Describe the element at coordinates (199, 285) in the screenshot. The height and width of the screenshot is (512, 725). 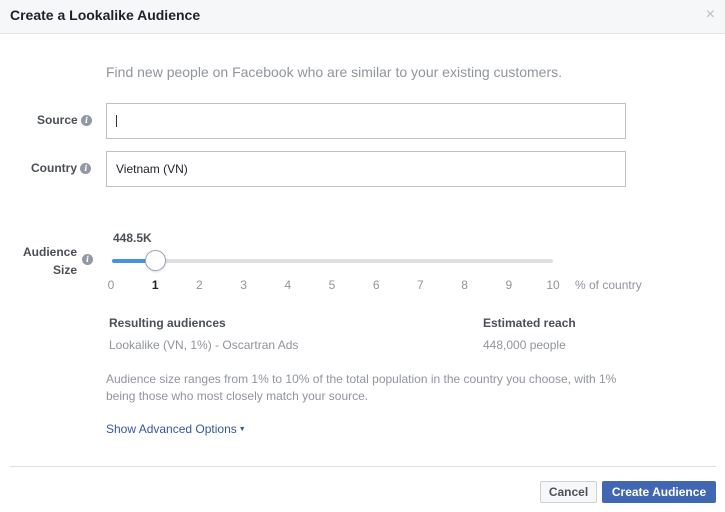
I see `slider-tick-2: 2` at that location.